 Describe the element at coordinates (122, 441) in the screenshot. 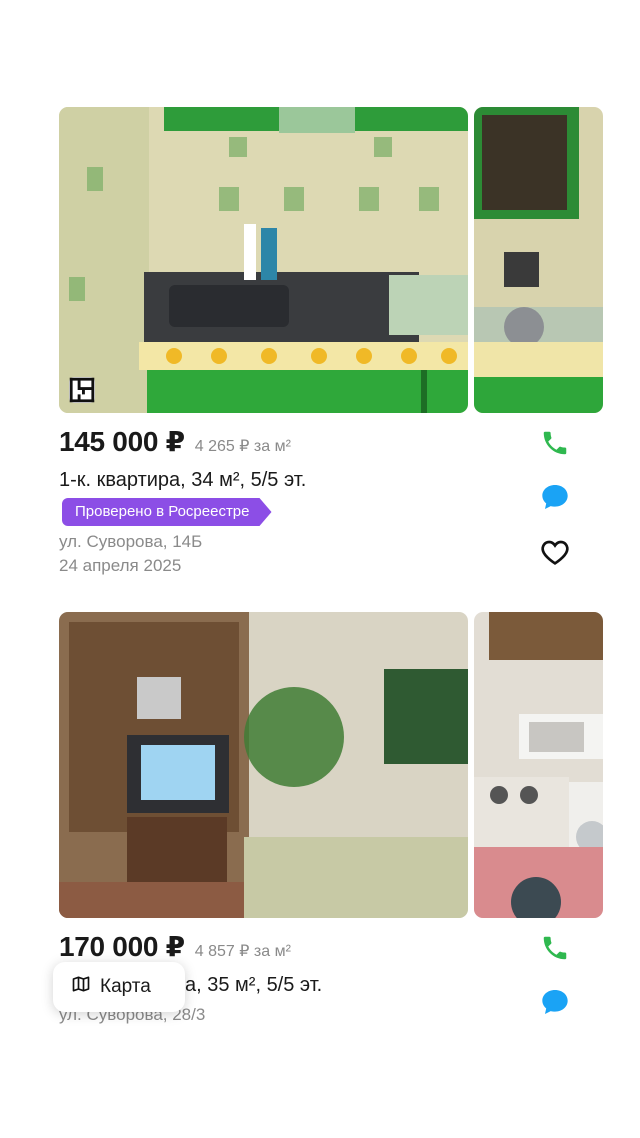

I see `price: 145 000 ₽` at that location.